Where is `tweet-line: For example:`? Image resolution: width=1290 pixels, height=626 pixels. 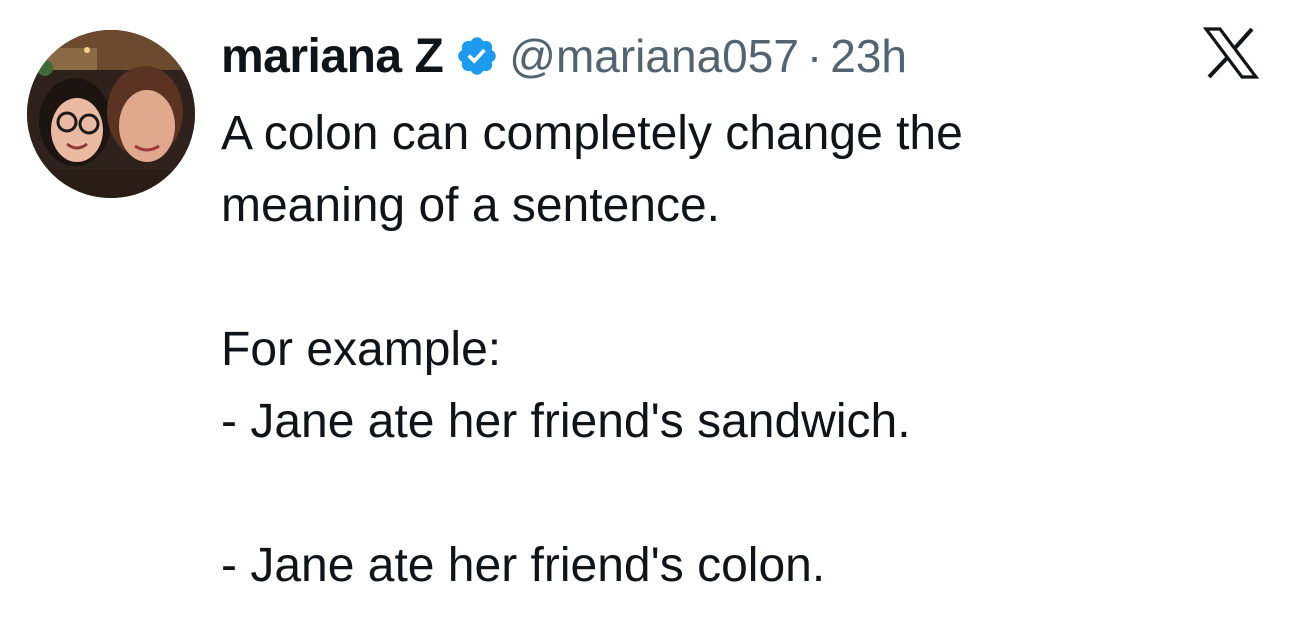 tweet-line: For example: is located at coordinates (361, 349).